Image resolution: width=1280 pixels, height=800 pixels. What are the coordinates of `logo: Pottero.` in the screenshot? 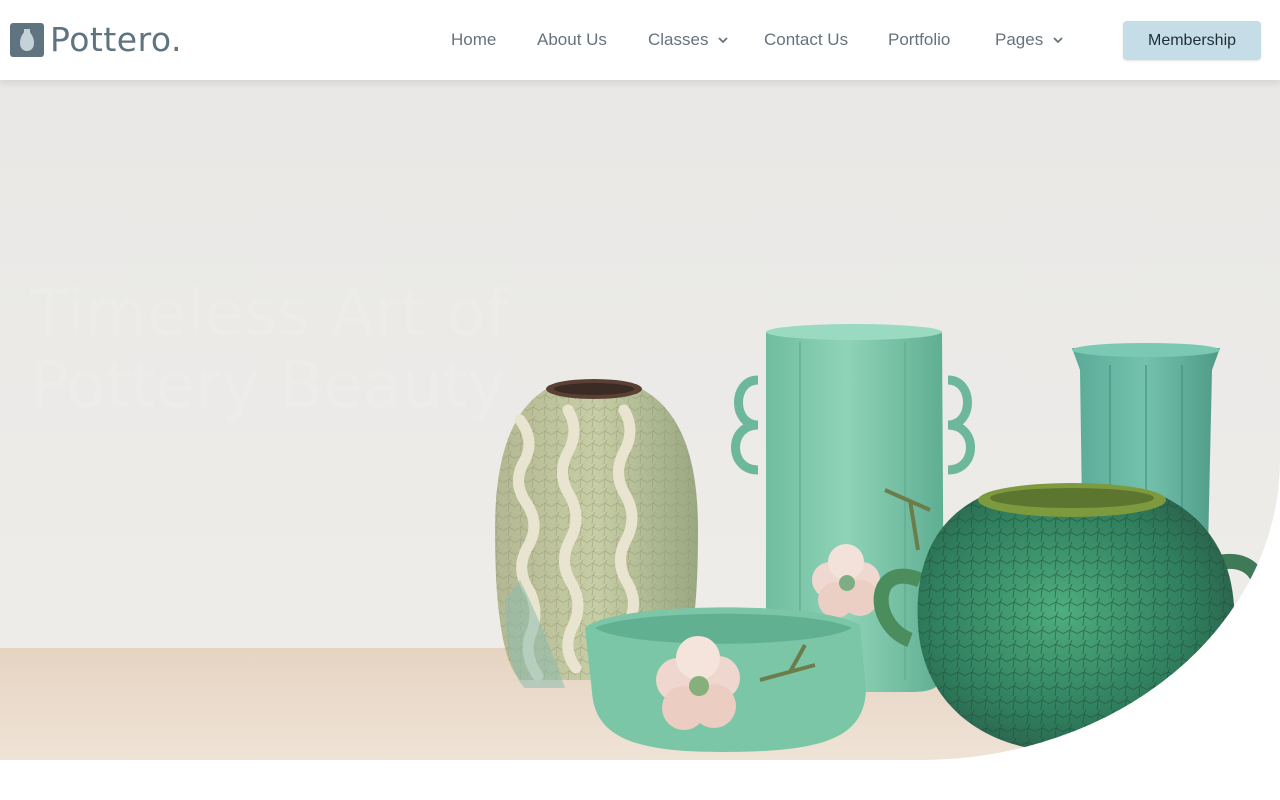 It's located at (96, 40).